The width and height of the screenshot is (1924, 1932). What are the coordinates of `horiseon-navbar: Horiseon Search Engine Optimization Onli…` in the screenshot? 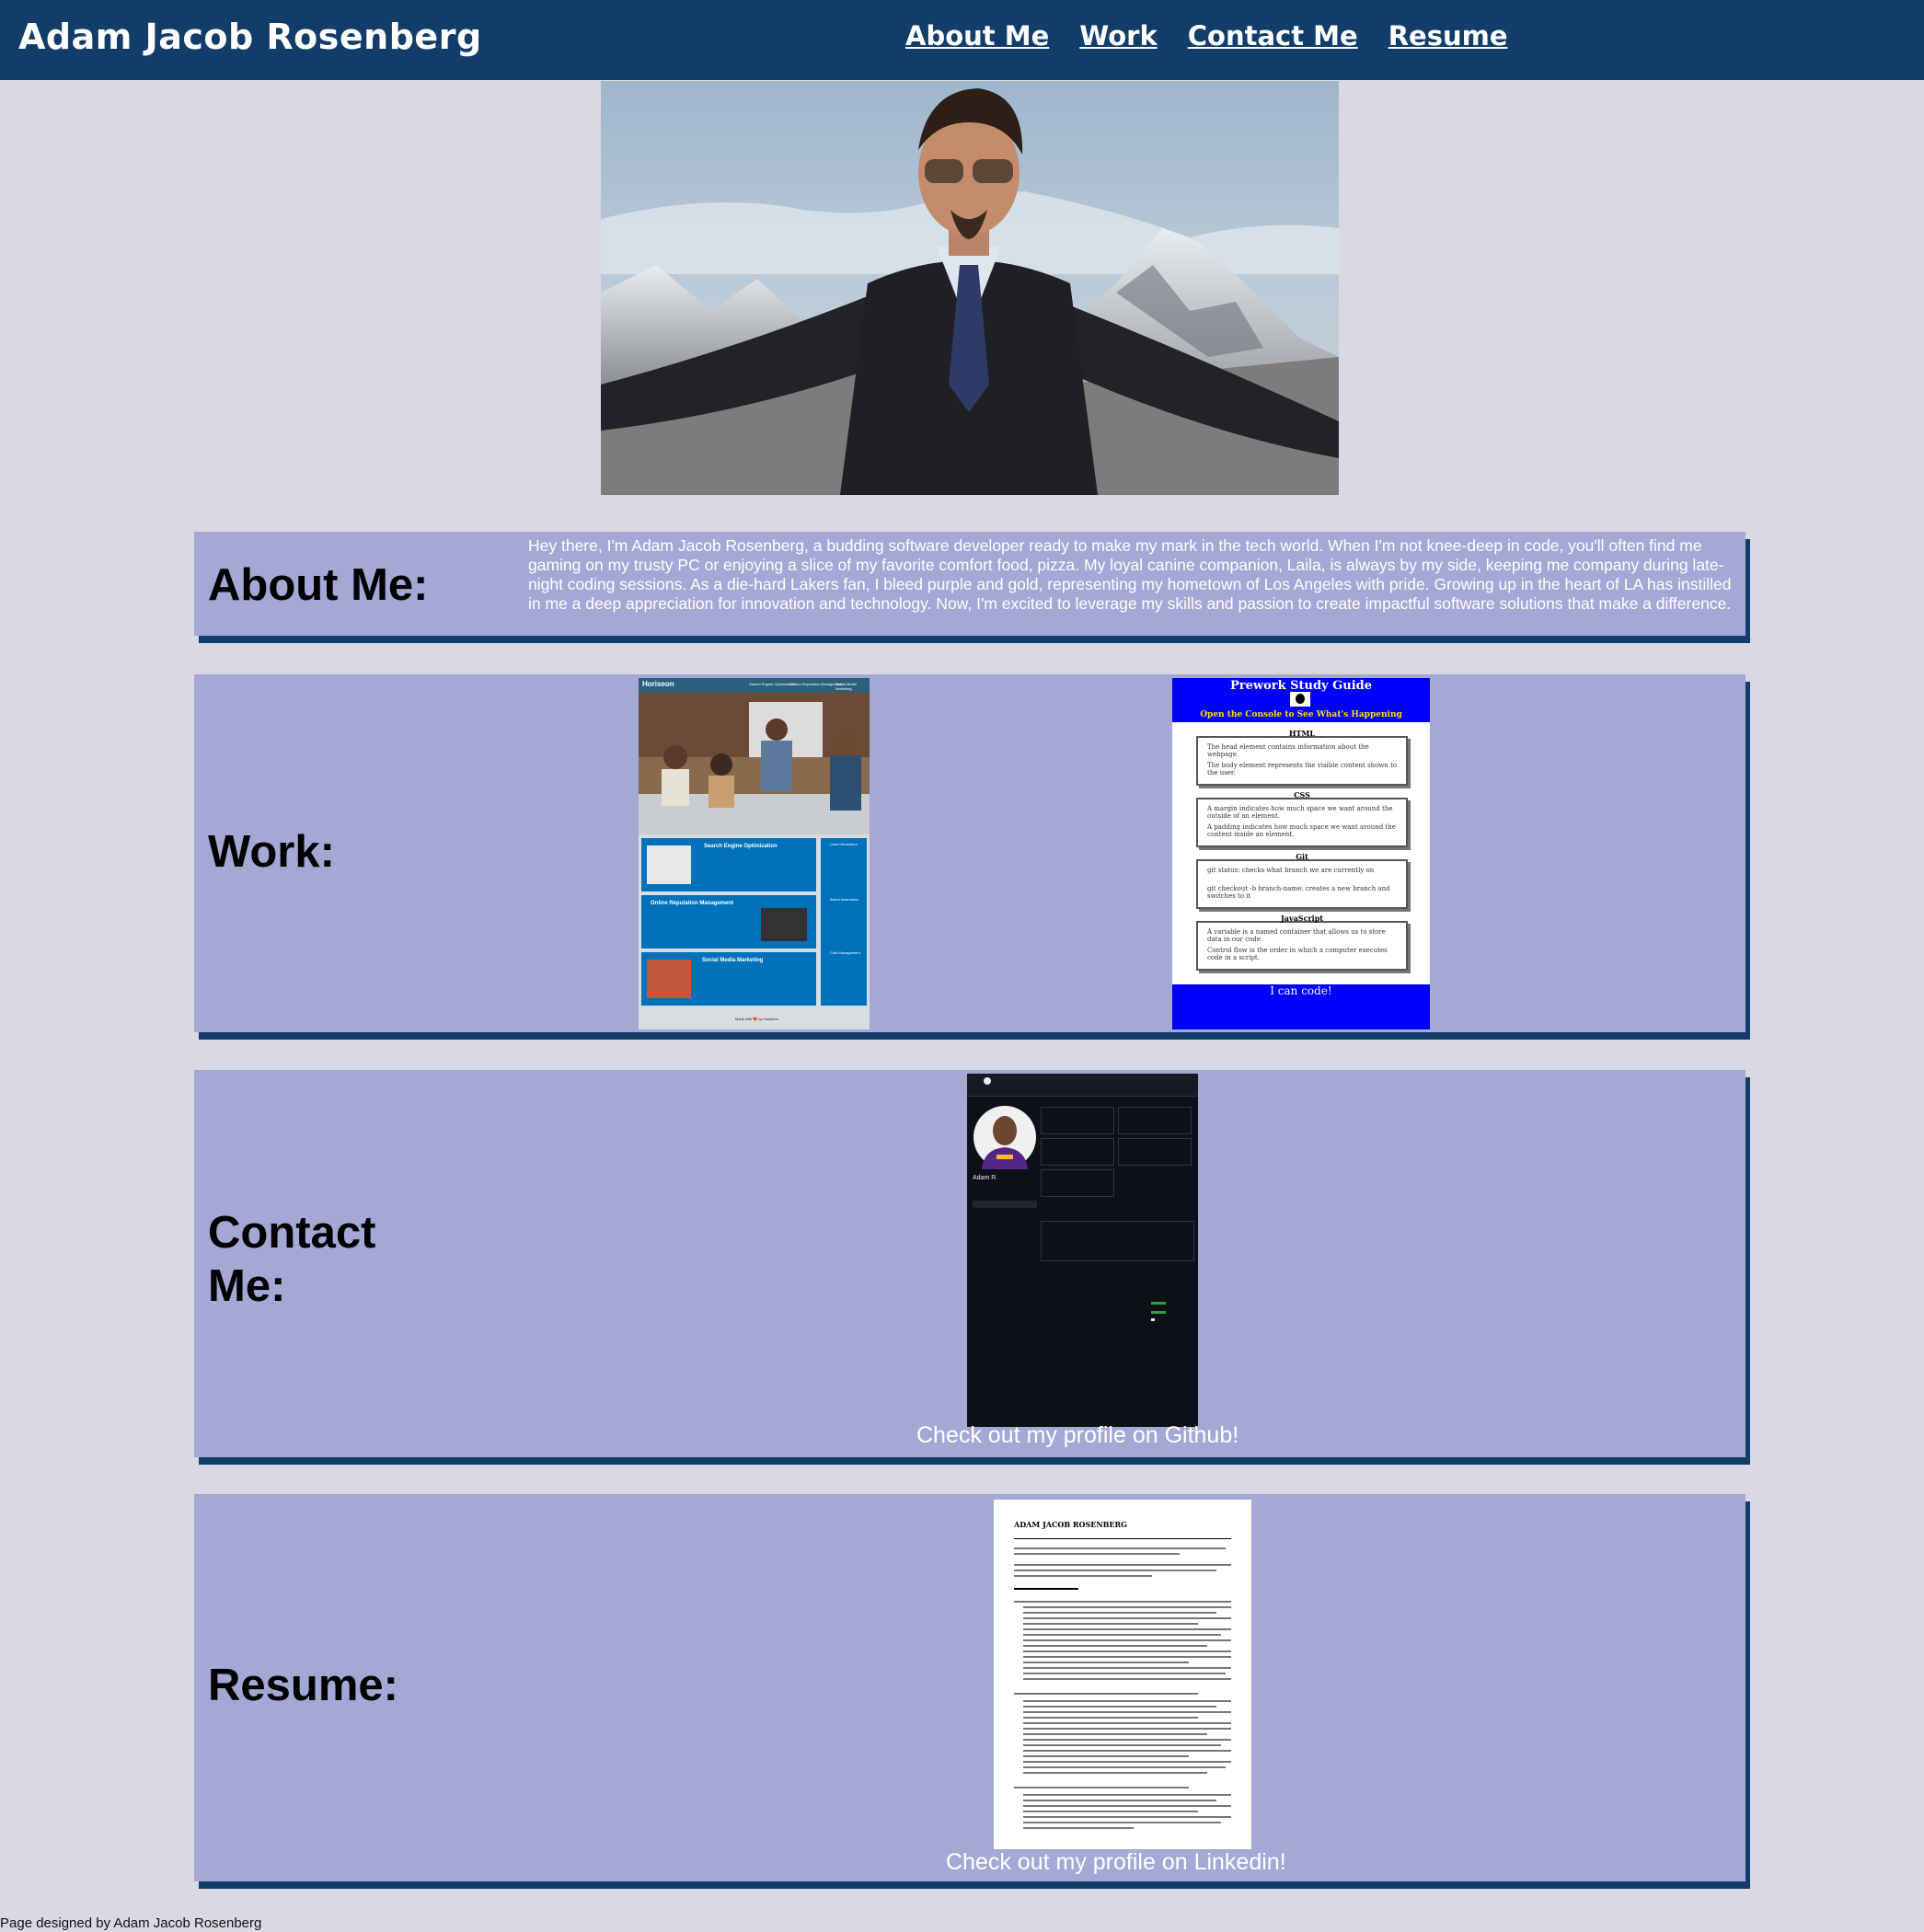 It's located at (754, 685).